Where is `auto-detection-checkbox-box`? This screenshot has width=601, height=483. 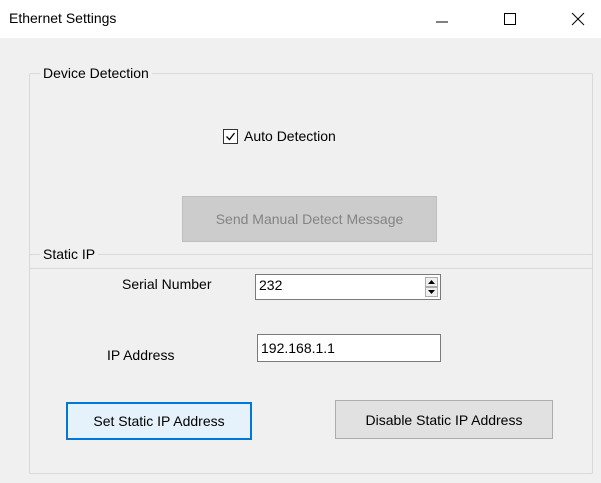
auto-detection-checkbox-box is located at coordinates (230, 136).